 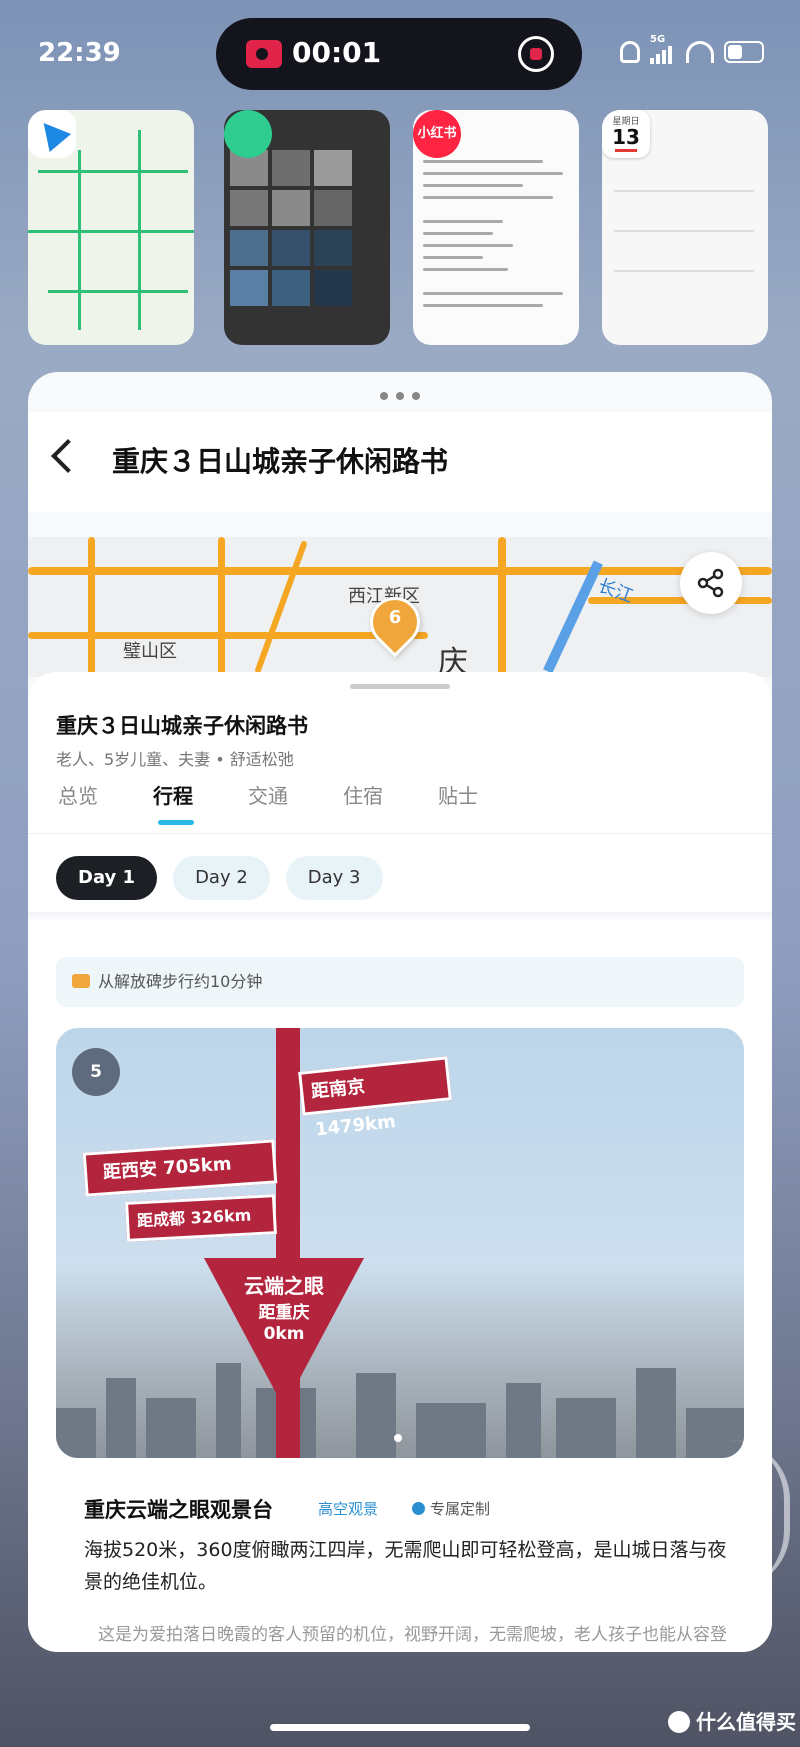 What do you see at coordinates (460, 1509) in the screenshot?
I see `custom-tag-label: 专属定制` at bounding box center [460, 1509].